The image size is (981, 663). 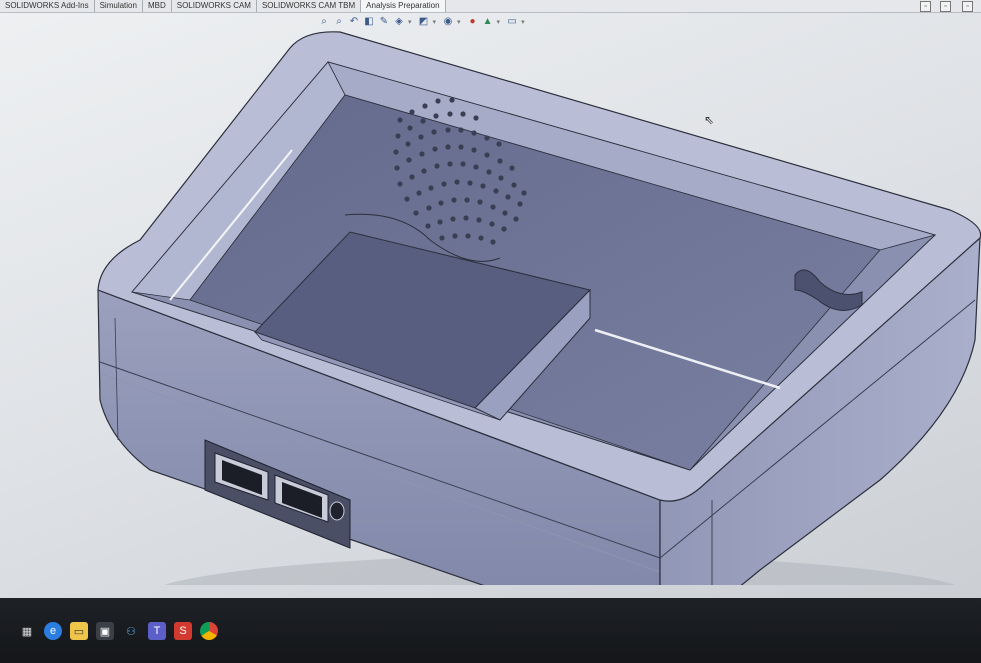 What do you see at coordinates (488, 22) in the screenshot?
I see `apply-scene-icon: ▲` at bounding box center [488, 22].